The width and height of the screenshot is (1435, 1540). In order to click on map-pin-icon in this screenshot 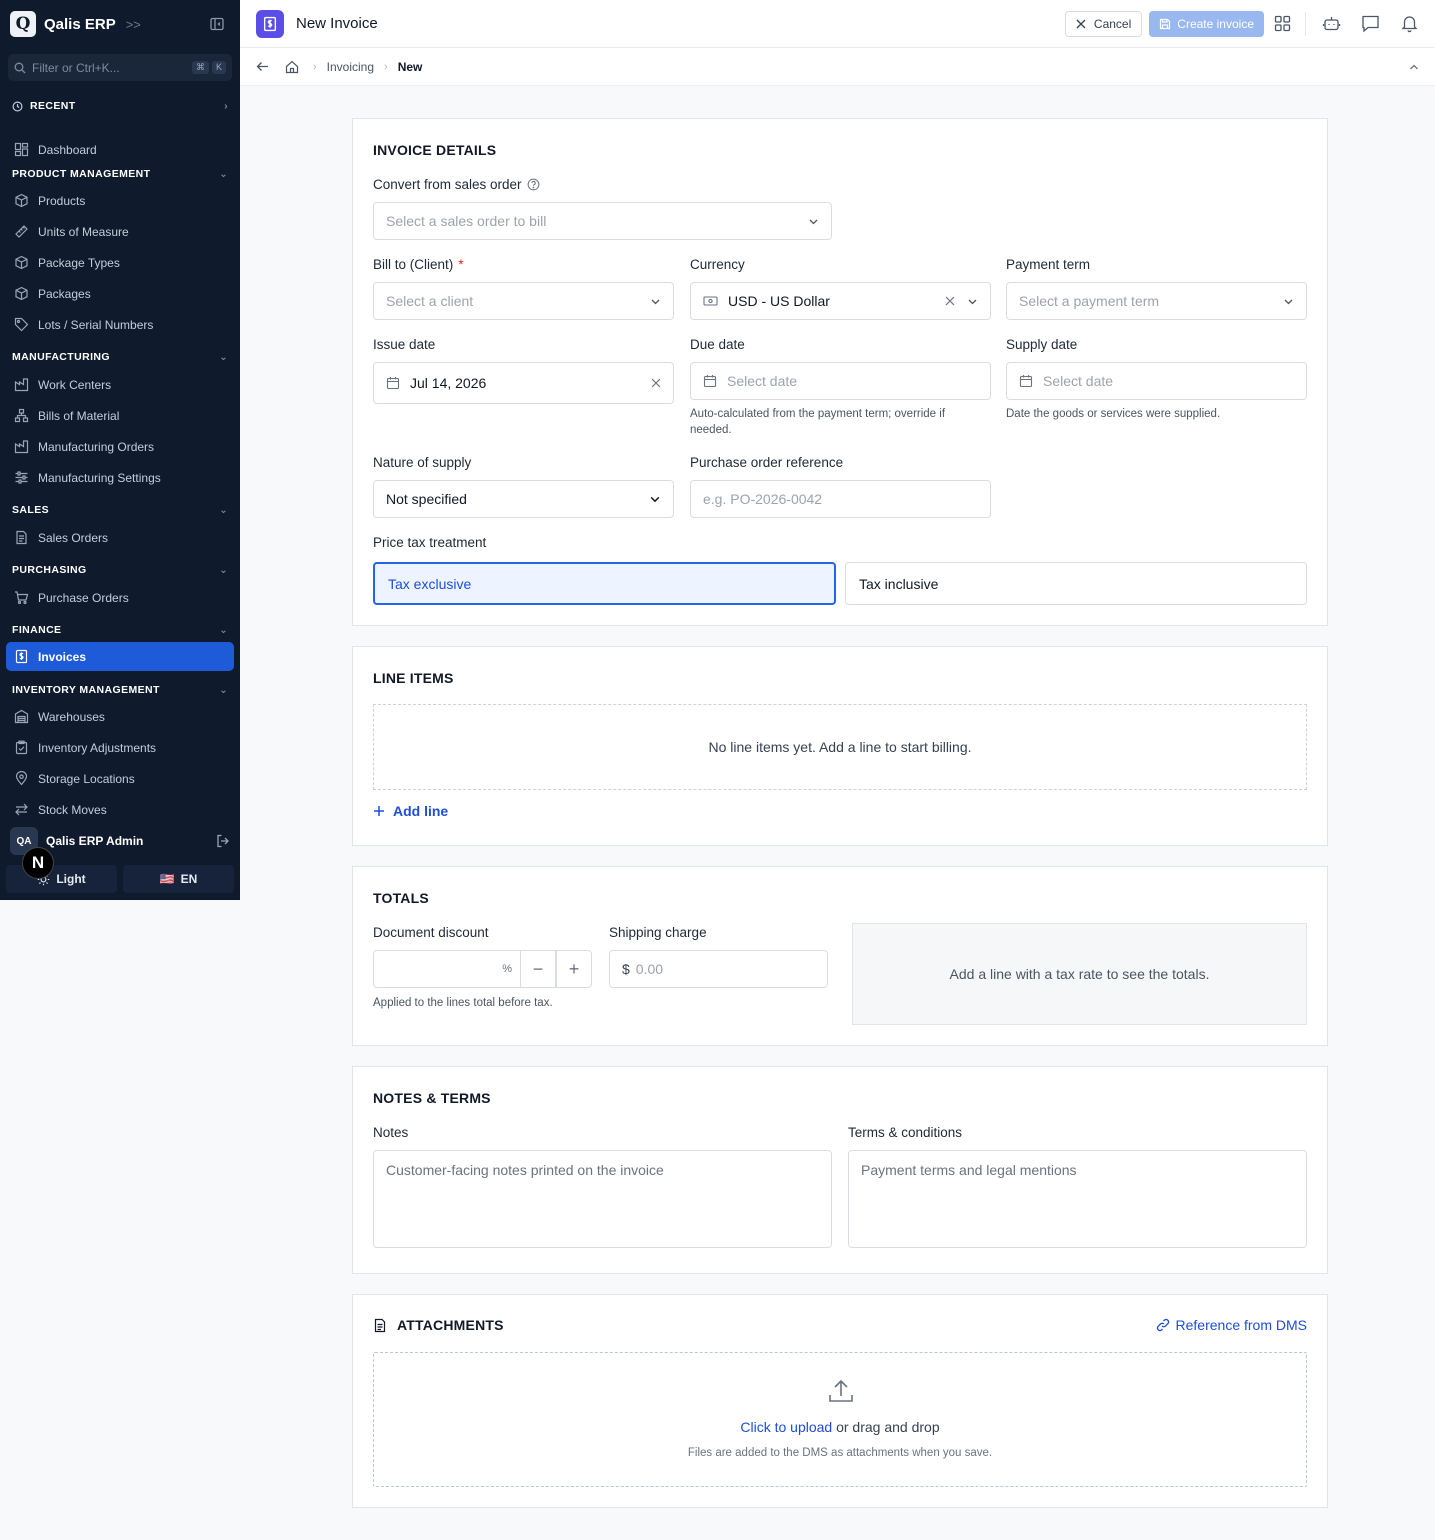, I will do `click(21, 778)`.